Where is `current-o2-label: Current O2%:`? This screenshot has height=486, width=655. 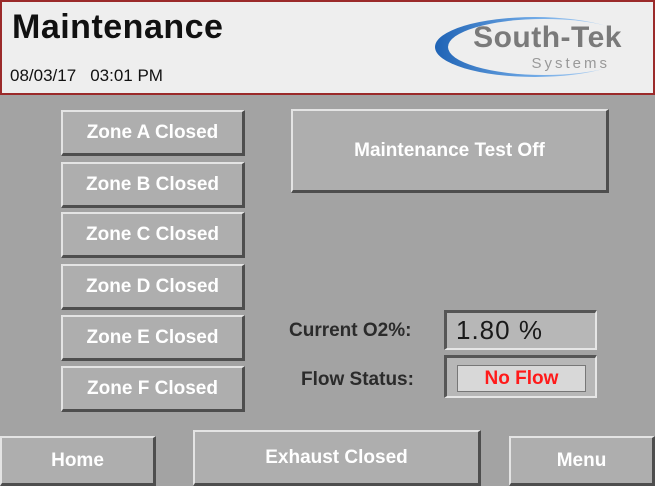
current-o2-label: Current O2%: is located at coordinates (350, 330).